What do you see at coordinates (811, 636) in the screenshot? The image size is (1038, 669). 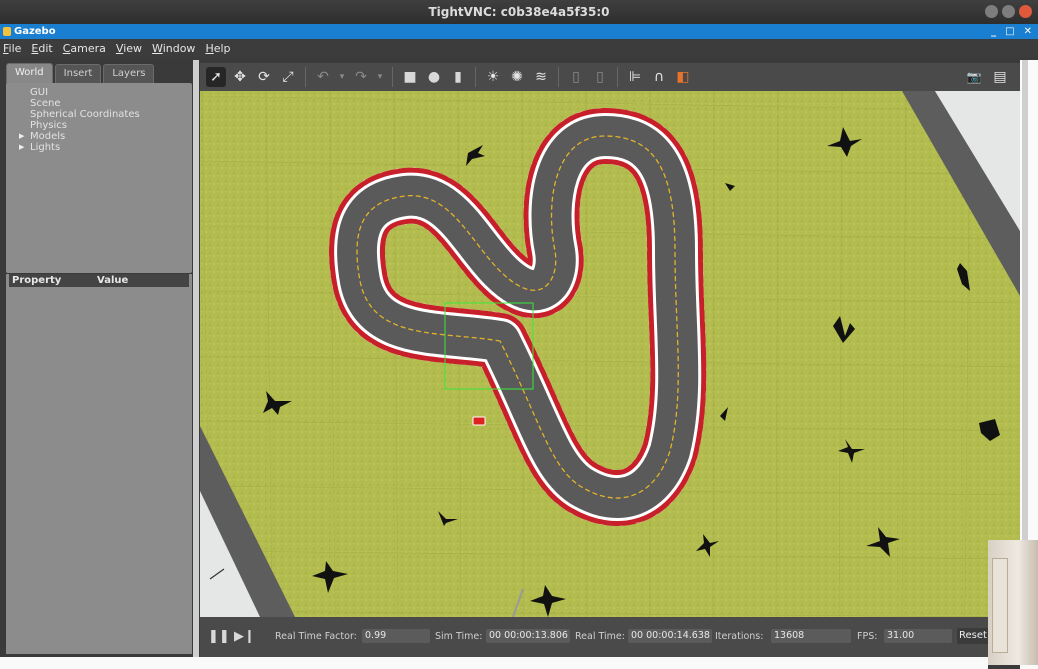 I see `iterations-value: 13608` at bounding box center [811, 636].